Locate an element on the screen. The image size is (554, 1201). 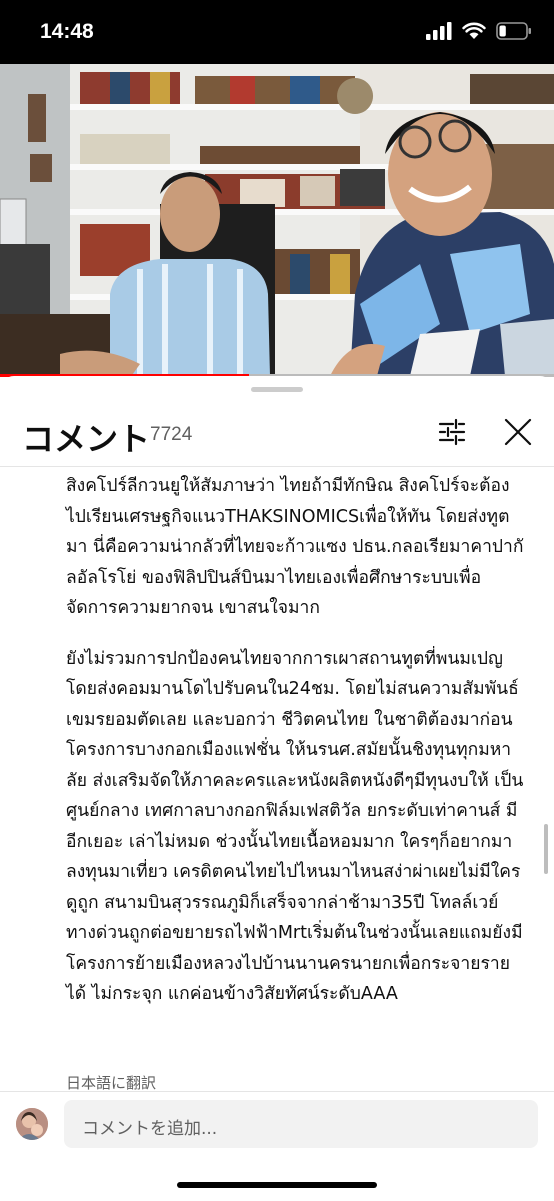
status-time: 14:48 is located at coordinates (67, 31).